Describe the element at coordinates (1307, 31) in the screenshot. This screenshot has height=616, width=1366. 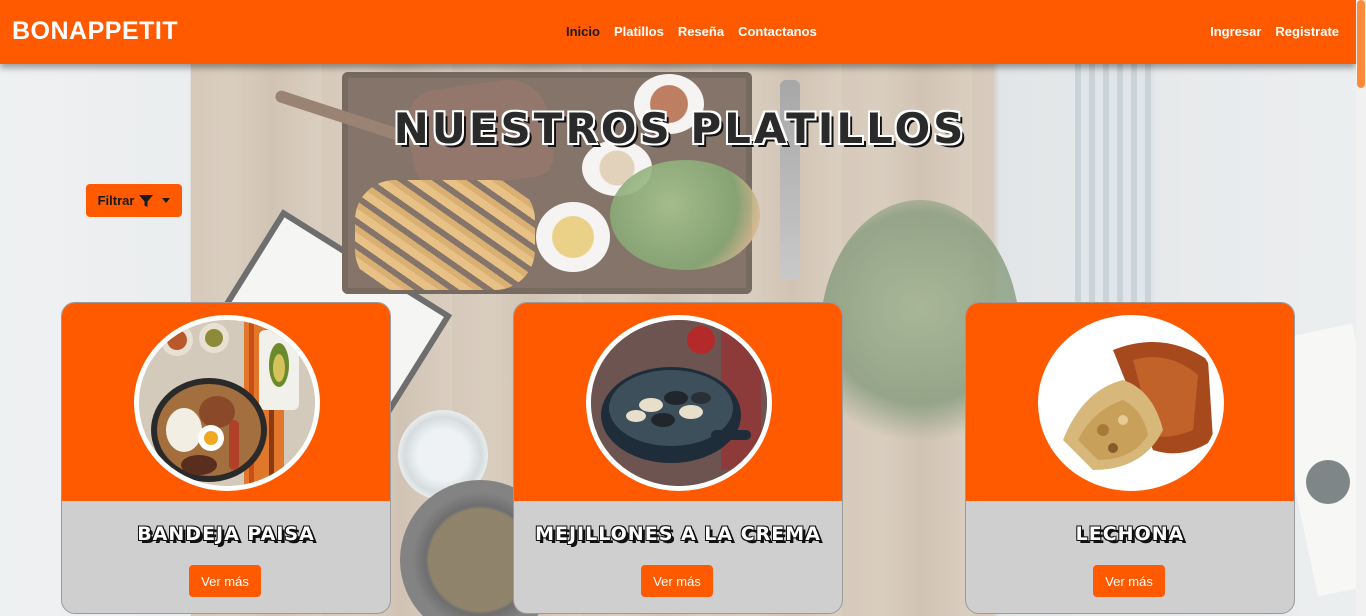
I see `register-link: Registrate` at that location.